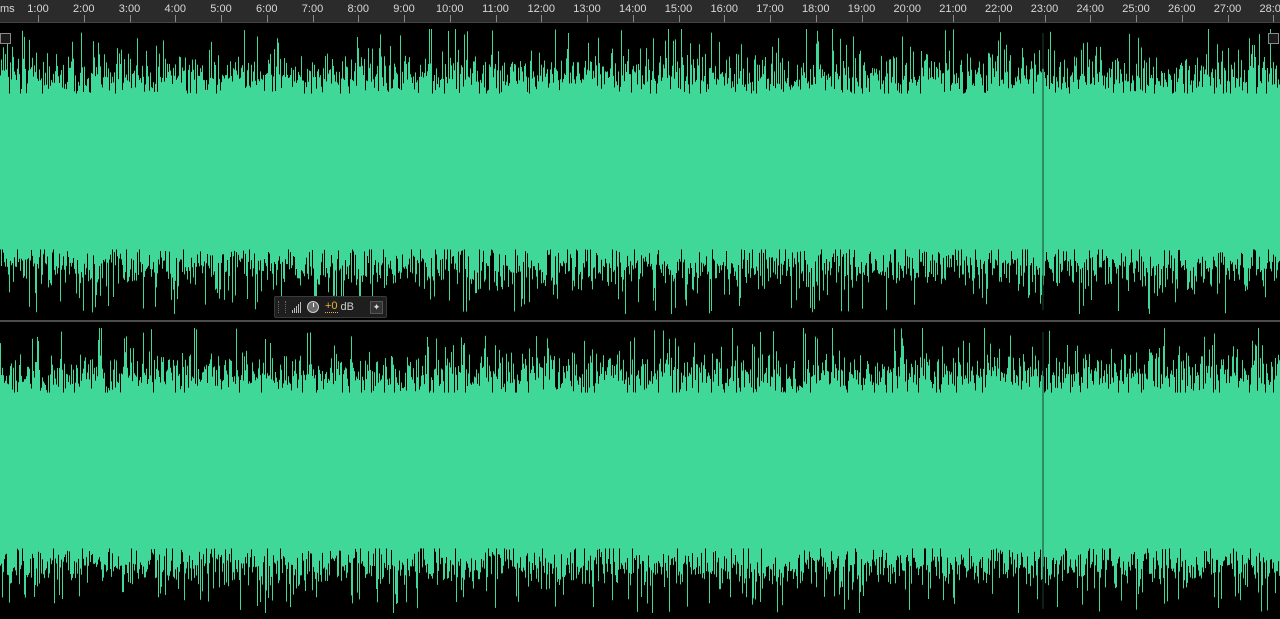 This screenshot has height=619, width=1280. What do you see at coordinates (541, 9) in the screenshot?
I see `ruler-label: 12:00` at bounding box center [541, 9].